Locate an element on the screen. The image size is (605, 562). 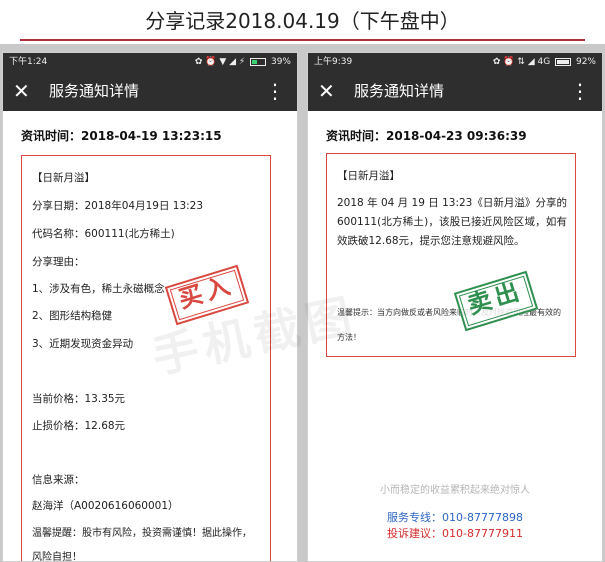
status-icons: ✿ ⏰ ▼ ◢ ⚡ 39% is located at coordinates (243, 62).